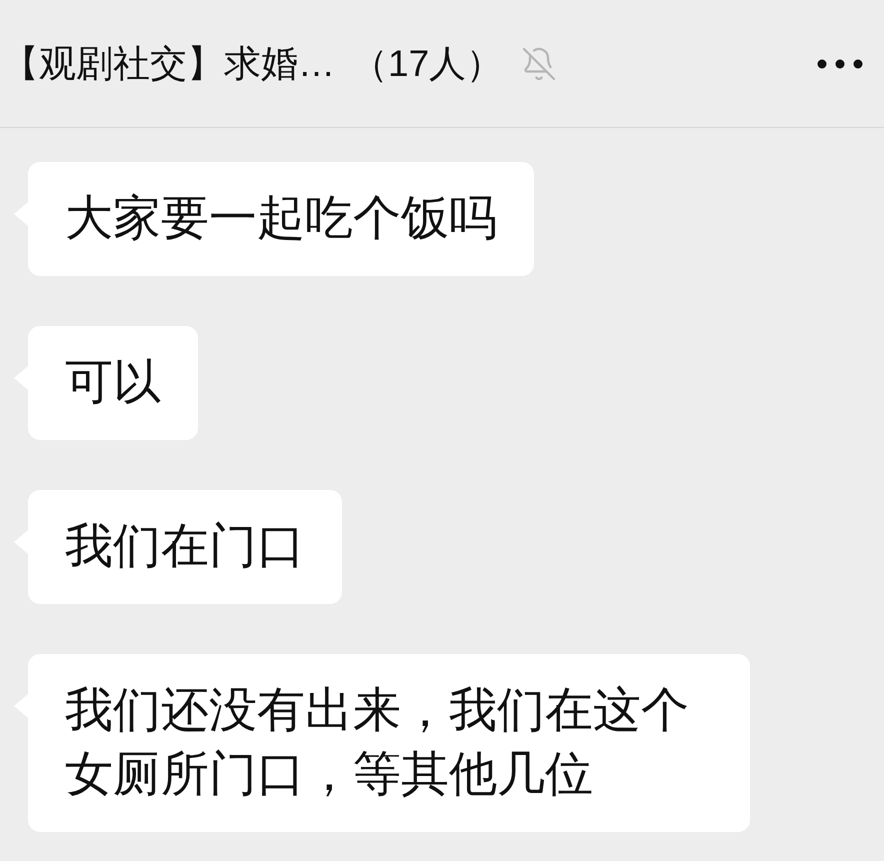  I want to click on more-icon, so click(840, 64).